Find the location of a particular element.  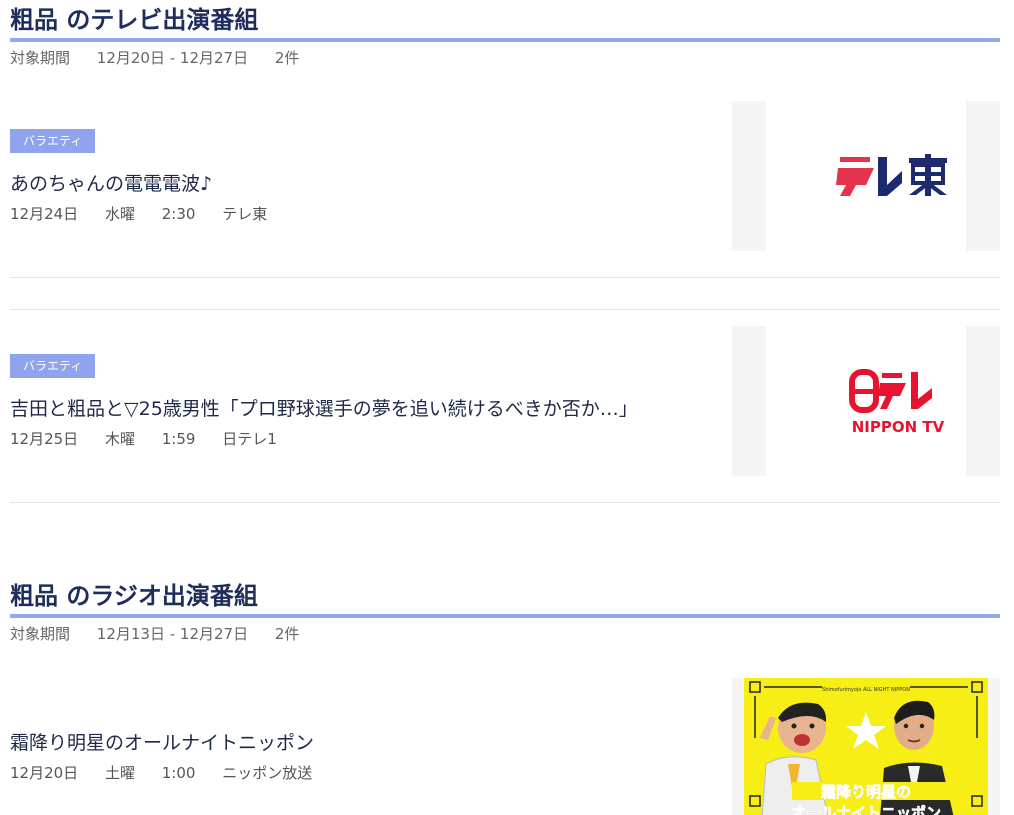

artwork-title-text: 霜降り明星の is located at coordinates (865, 792).